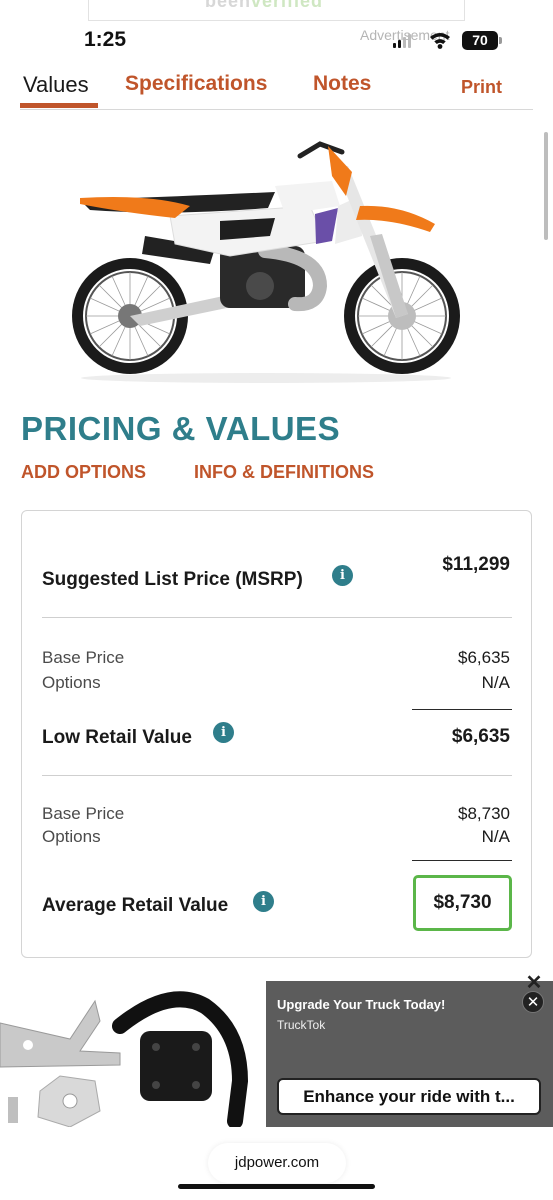  I want to click on avg-base-price-value: $8,730, so click(484, 813).